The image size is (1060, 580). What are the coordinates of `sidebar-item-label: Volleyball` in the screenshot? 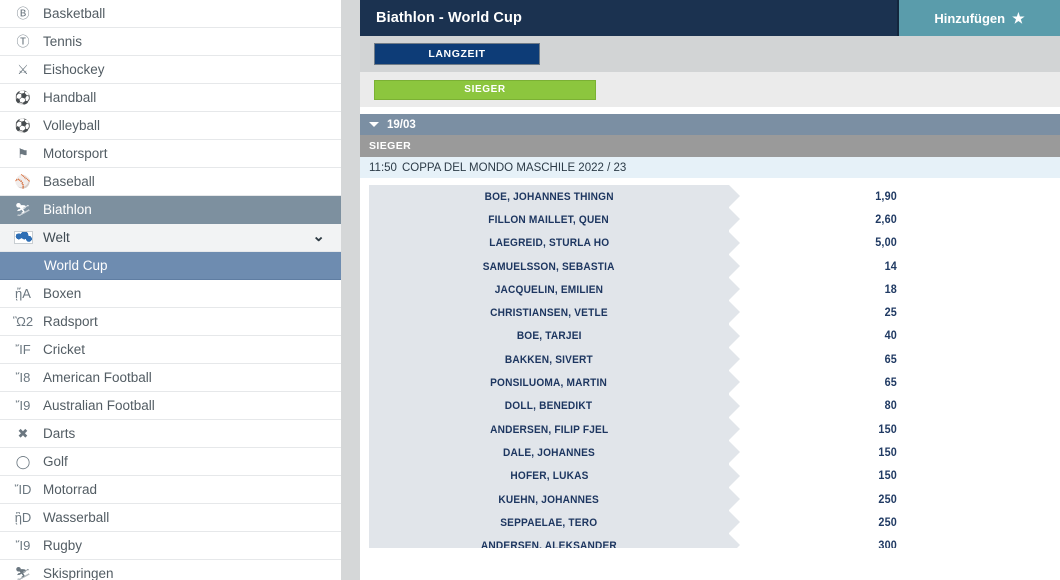 It's located at (72, 125).